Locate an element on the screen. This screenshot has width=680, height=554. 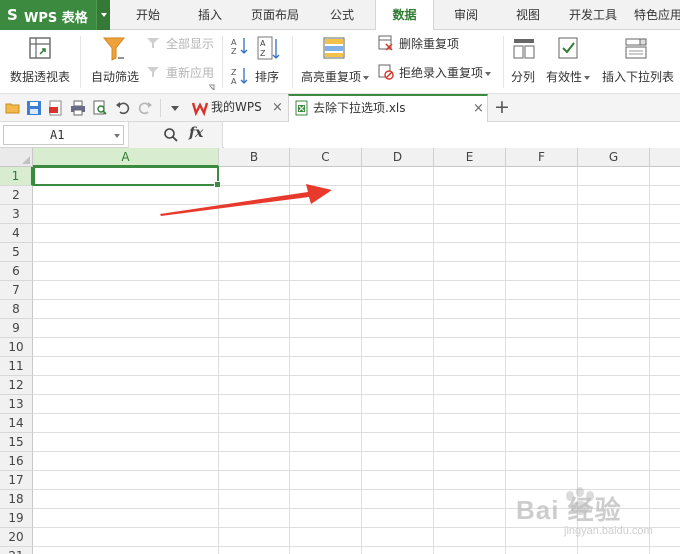
filter-funnel-icon is located at coordinates (114, 49).